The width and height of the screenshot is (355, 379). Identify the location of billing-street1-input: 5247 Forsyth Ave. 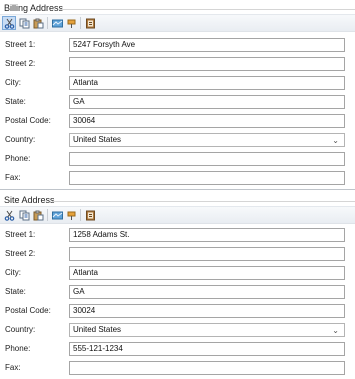
(207, 45).